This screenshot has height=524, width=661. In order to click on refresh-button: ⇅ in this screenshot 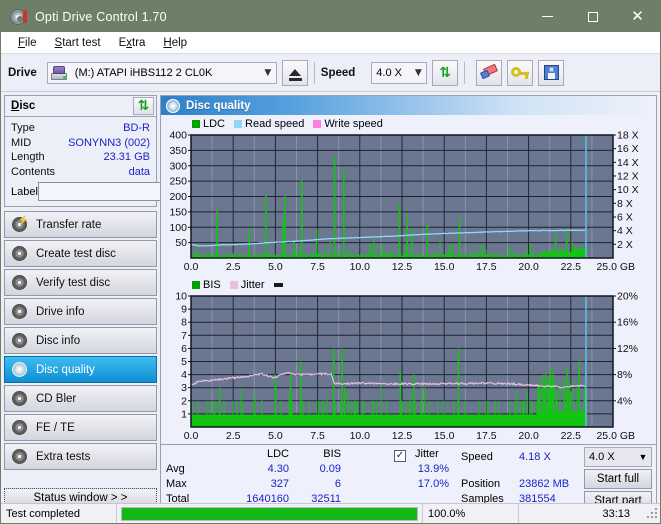, I will do `click(445, 72)`.